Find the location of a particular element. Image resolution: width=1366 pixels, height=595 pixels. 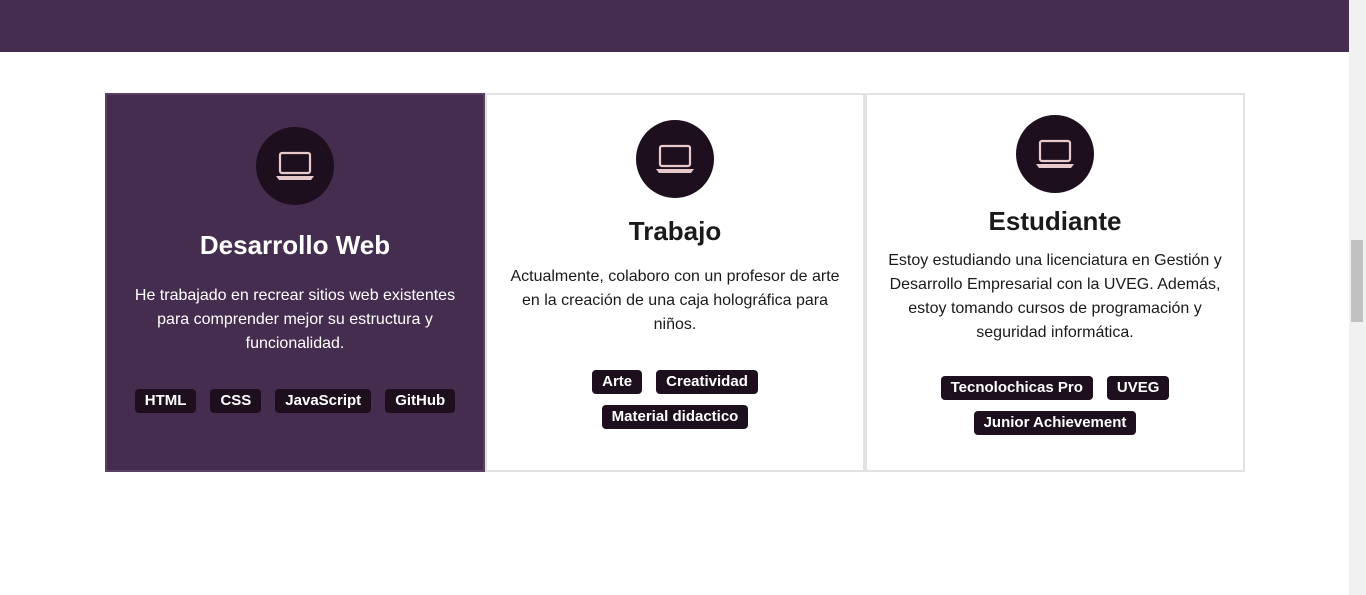

scrollbar-thumb is located at coordinates (1357, 281).